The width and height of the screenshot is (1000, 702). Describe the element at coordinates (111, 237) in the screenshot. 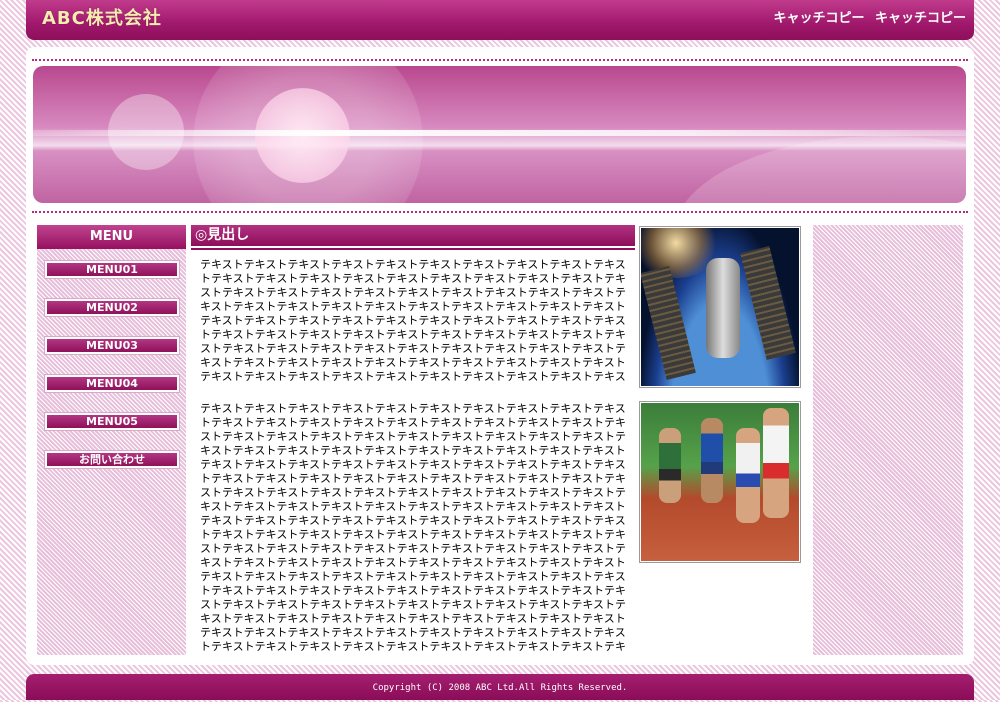

I see `menu-title: MENU` at that location.